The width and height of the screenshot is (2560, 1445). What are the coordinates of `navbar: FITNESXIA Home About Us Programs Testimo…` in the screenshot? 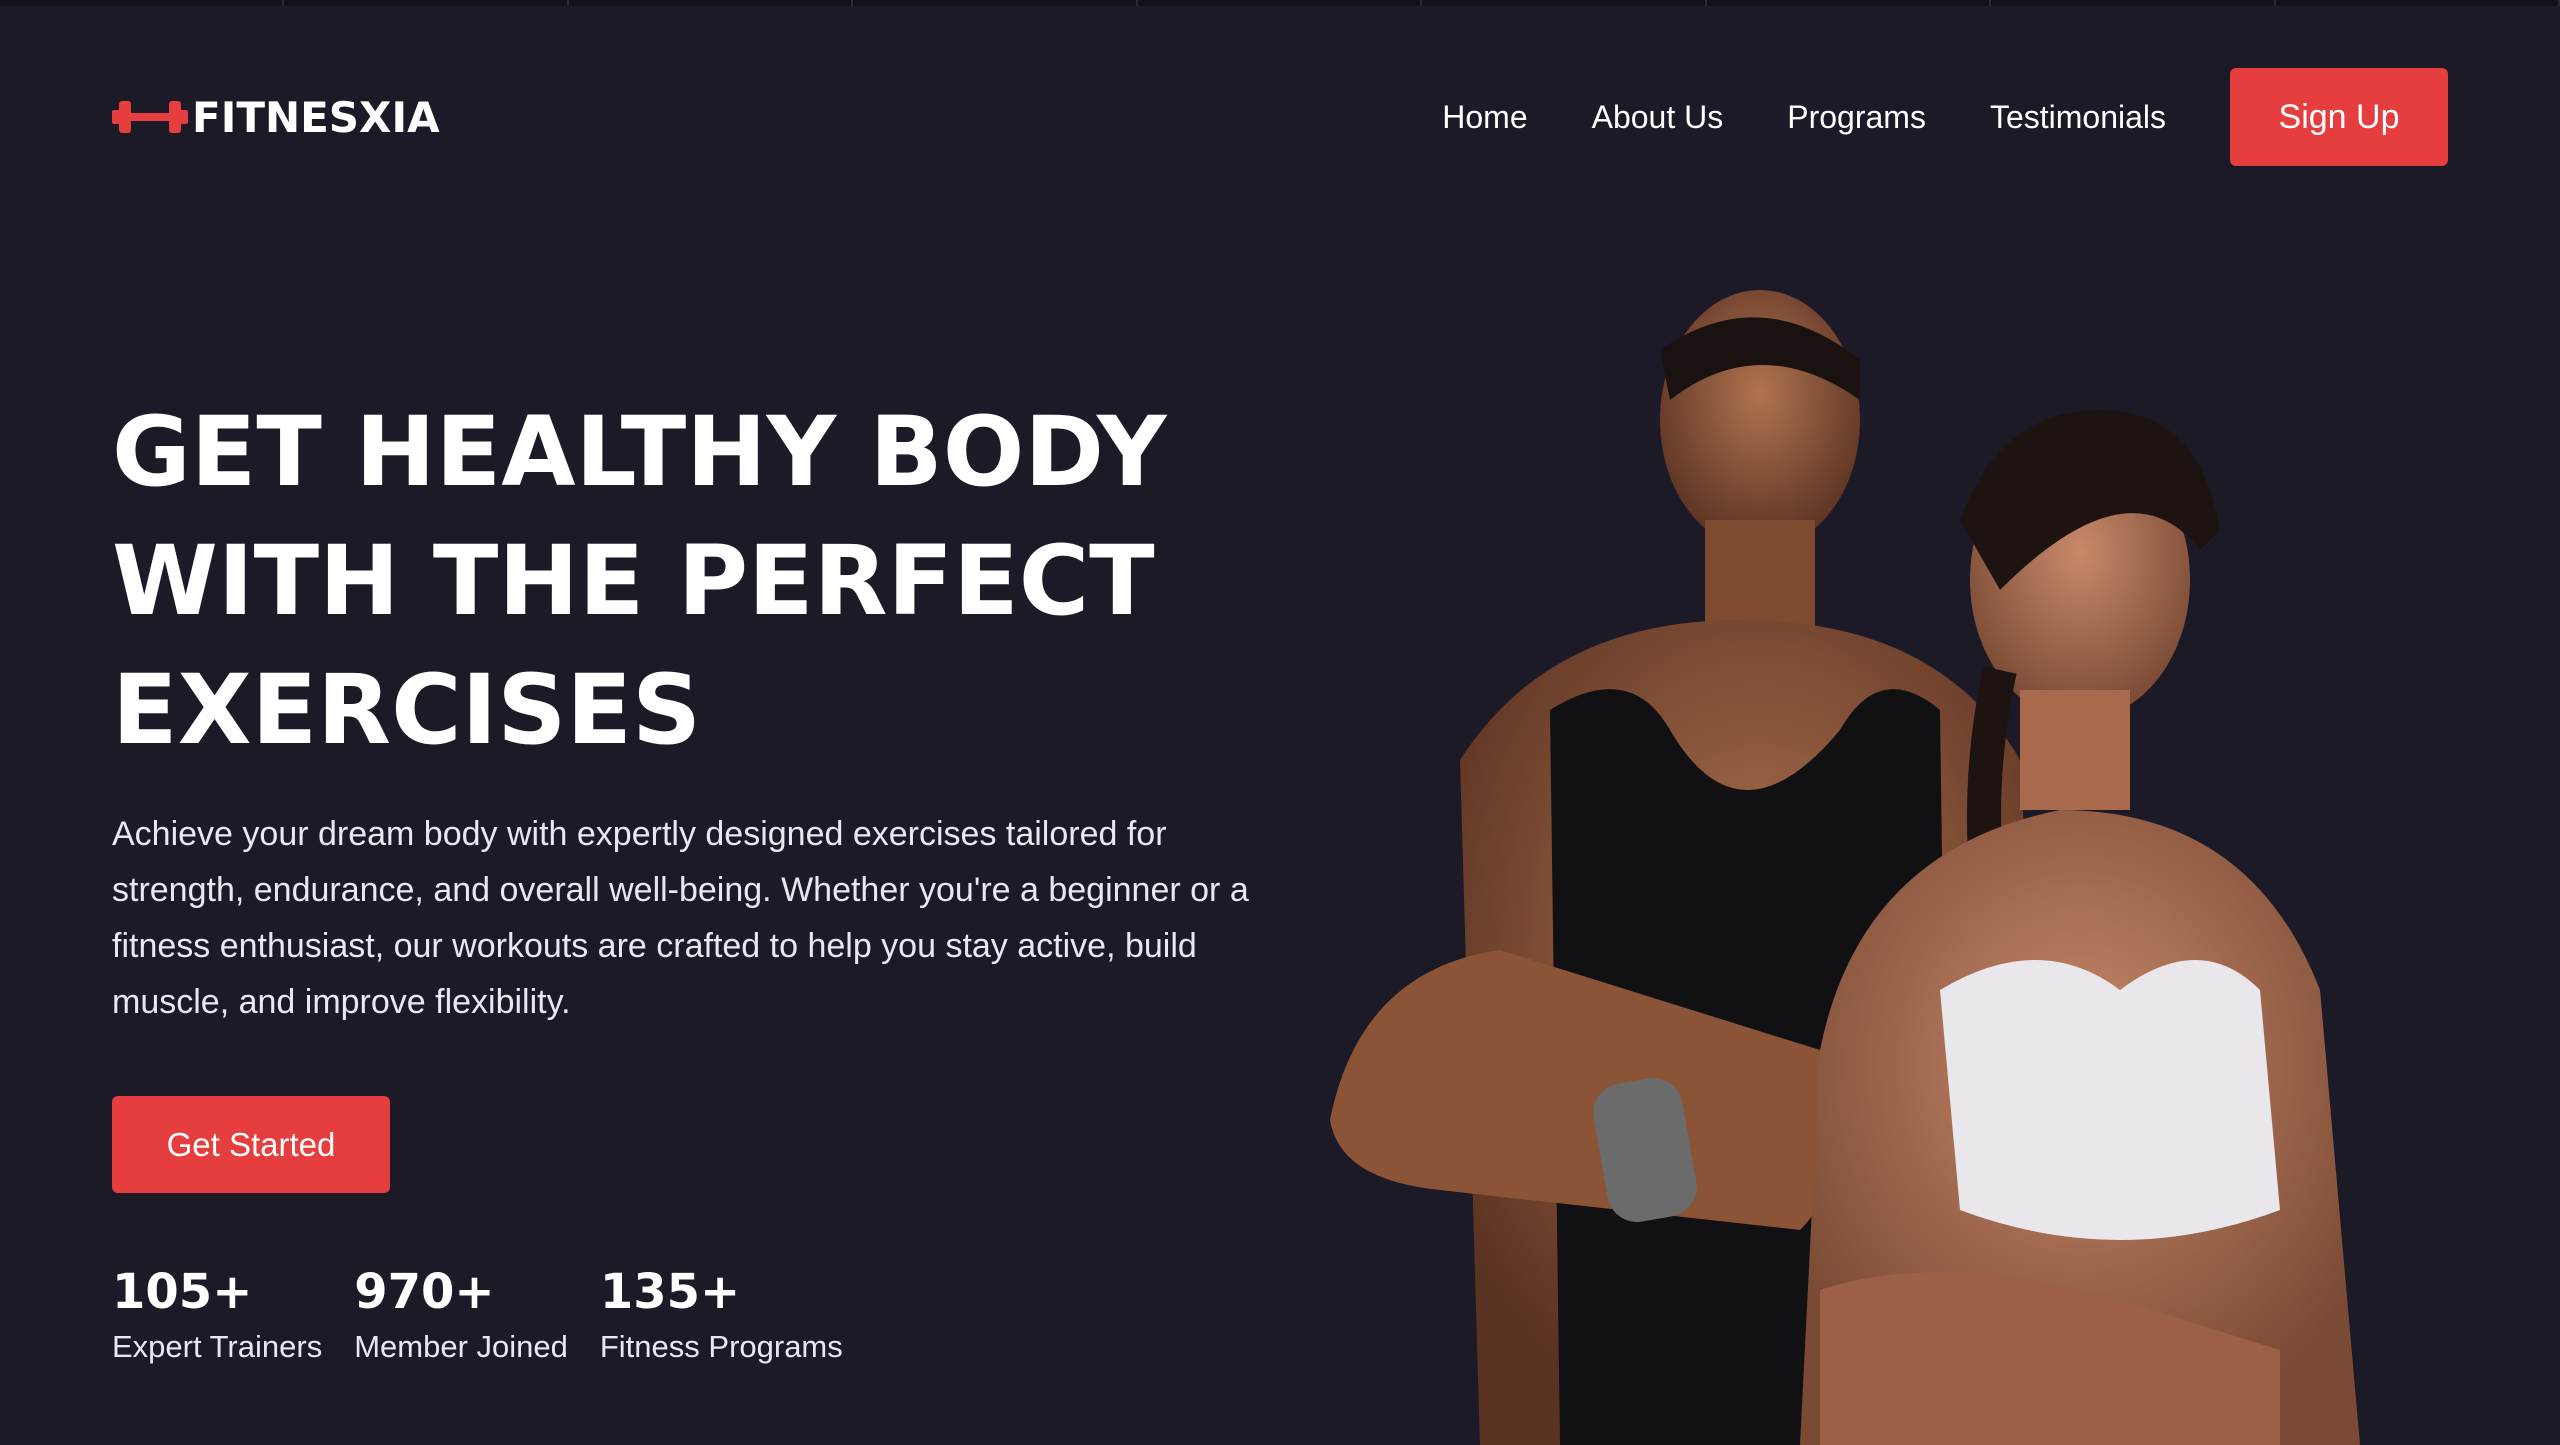 It's located at (1280, 117).